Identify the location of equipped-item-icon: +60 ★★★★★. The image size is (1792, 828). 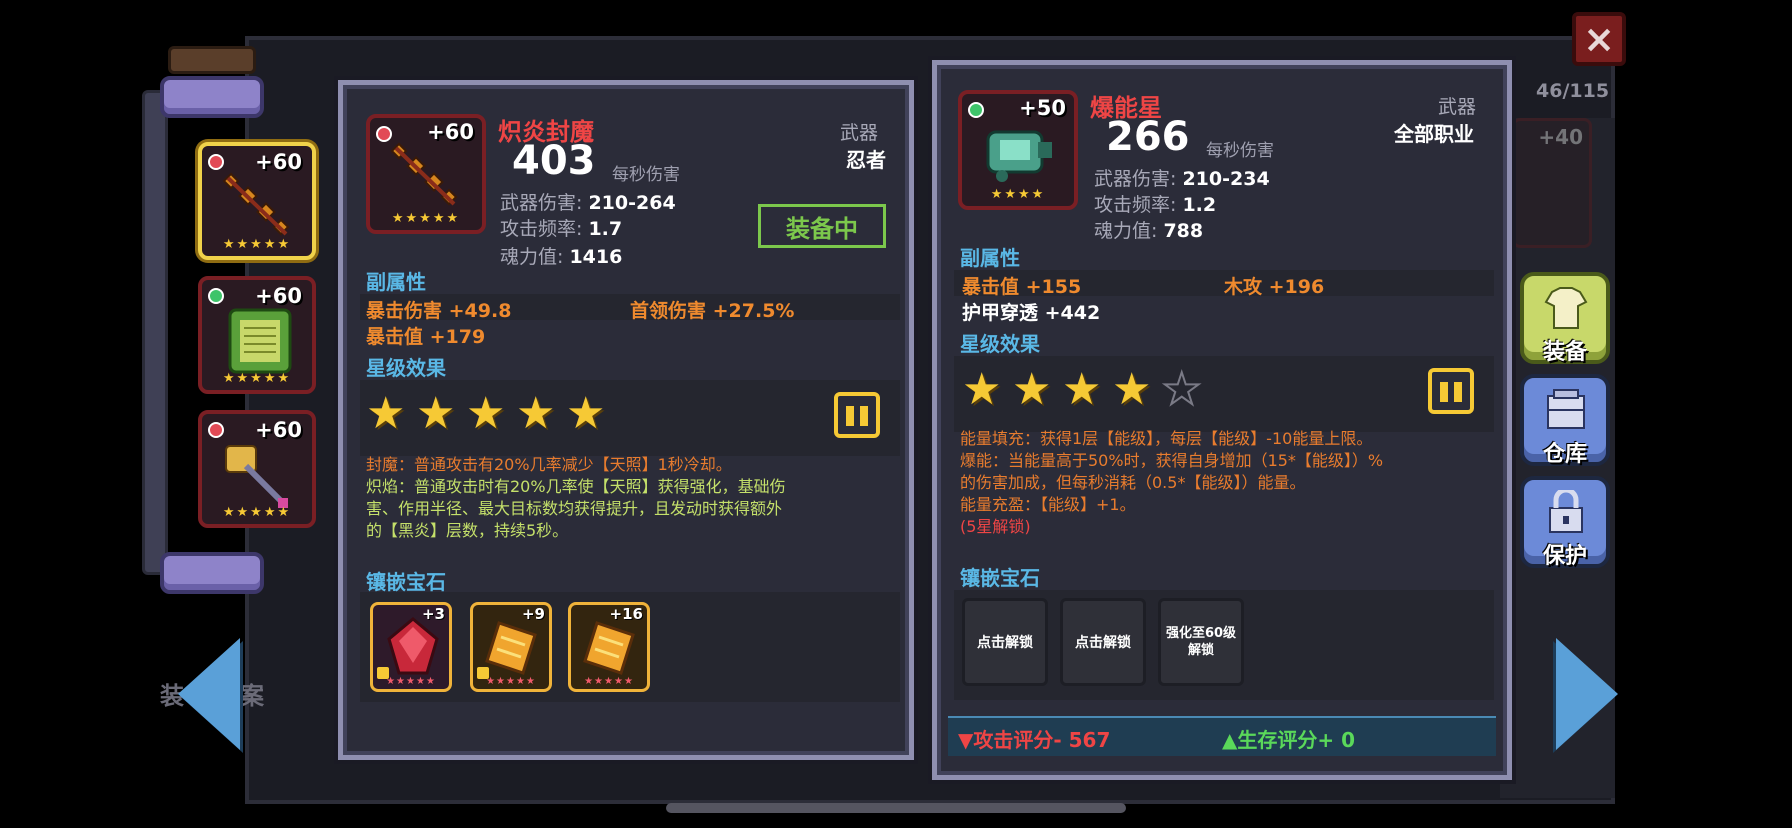
(426, 174).